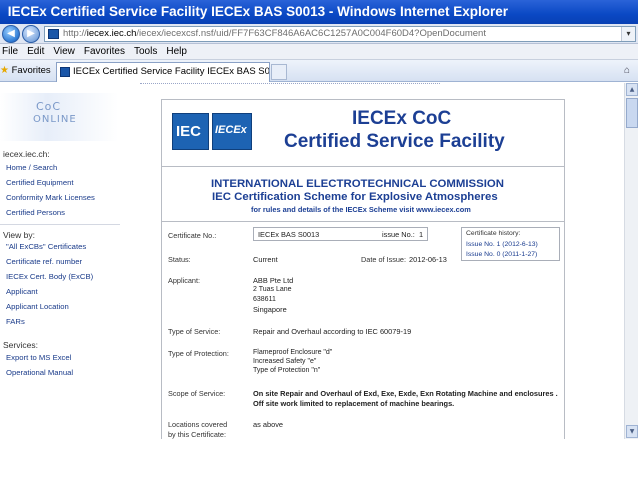 This screenshot has height=478, width=638. What do you see at coordinates (501, 254) in the screenshot?
I see `history-issue-0-link: Issue No. 0 (2011-1-27)` at bounding box center [501, 254].